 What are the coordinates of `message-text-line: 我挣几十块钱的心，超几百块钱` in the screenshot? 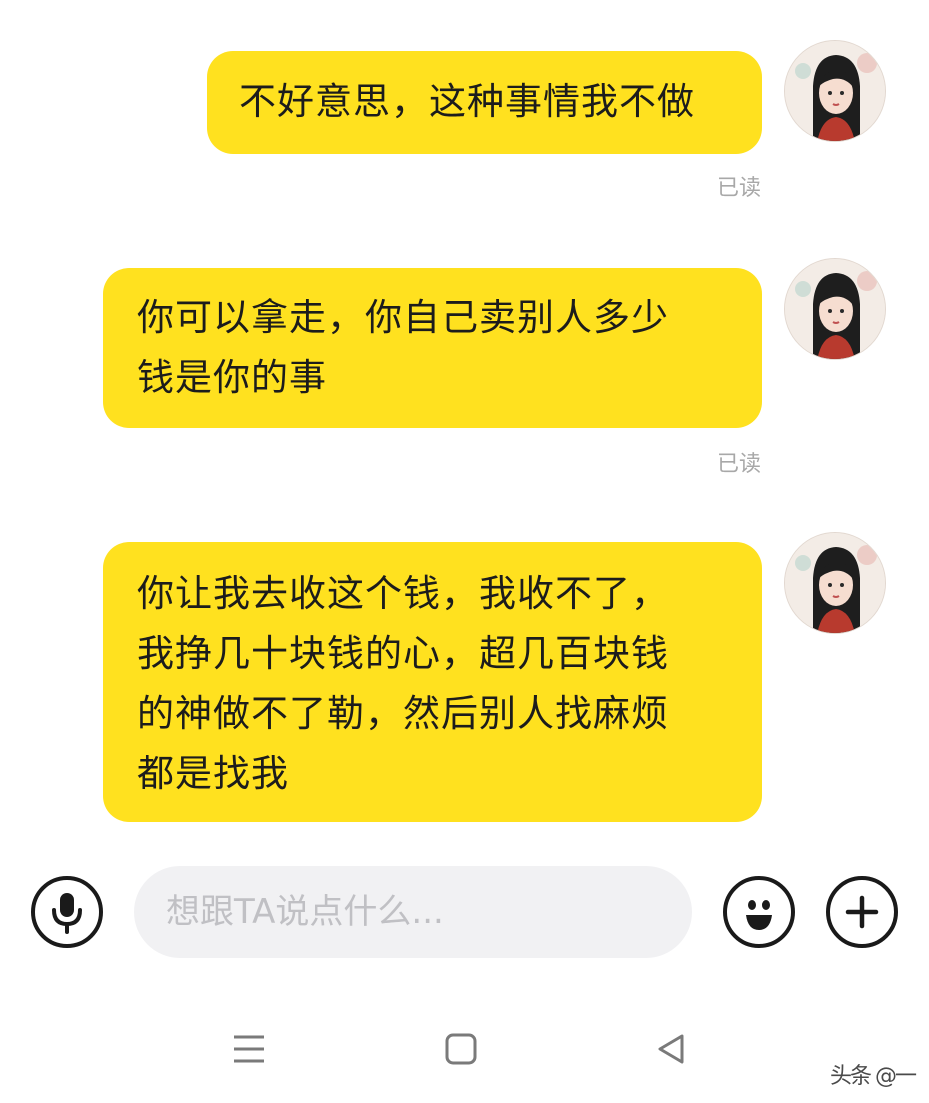 It's located at (403, 653).